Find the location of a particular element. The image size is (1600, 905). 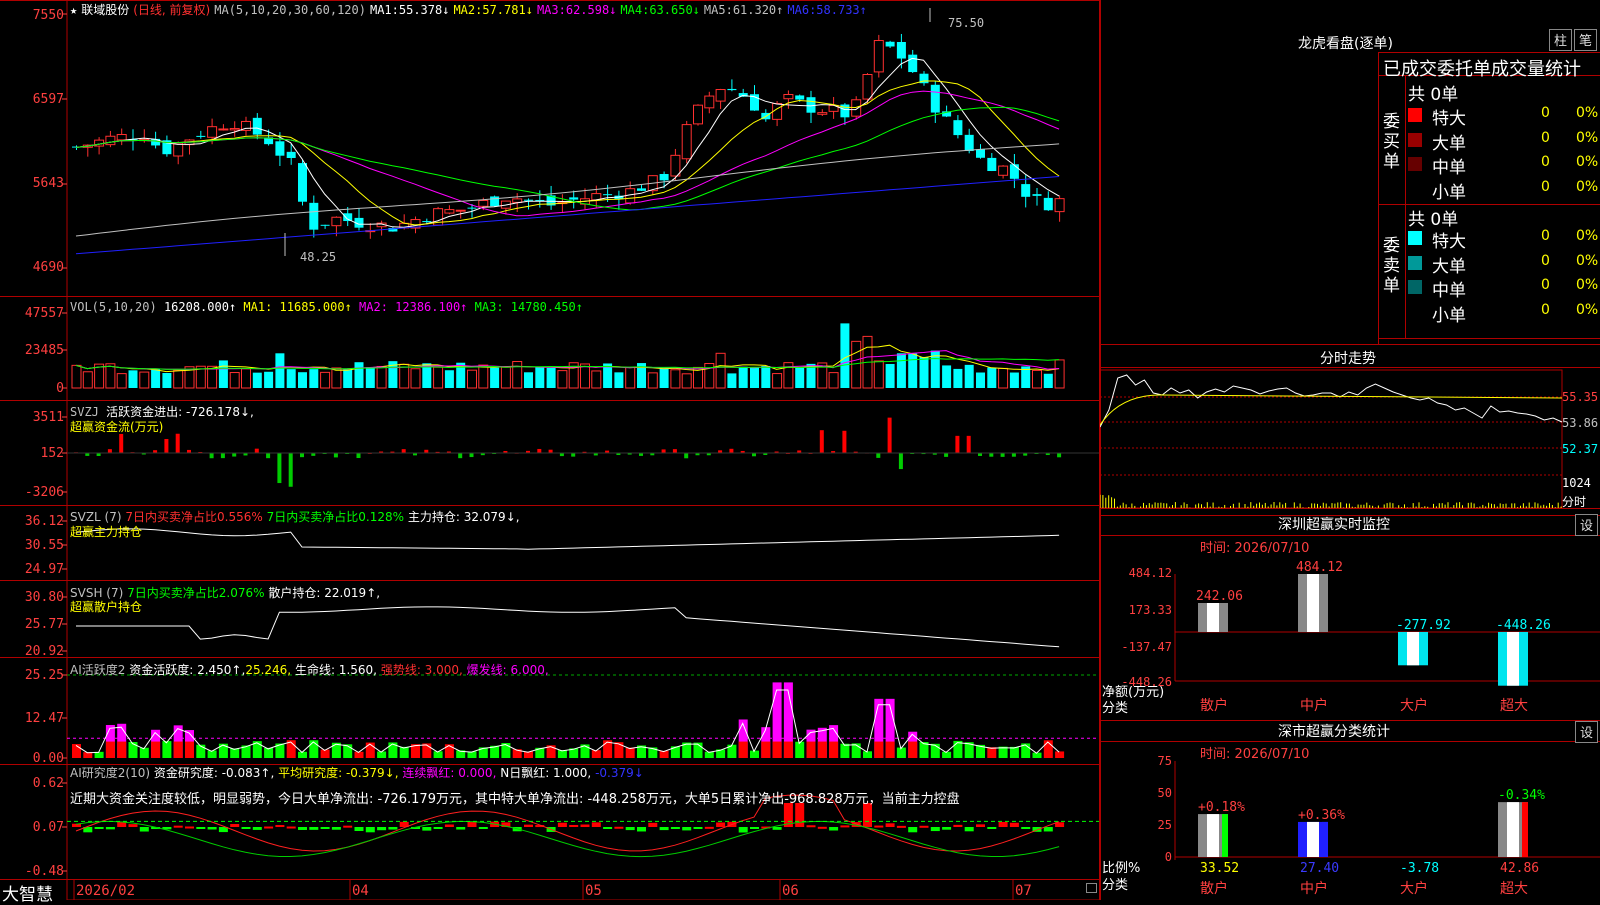

intraday-title: 分时走势 is located at coordinates (1348, 358).